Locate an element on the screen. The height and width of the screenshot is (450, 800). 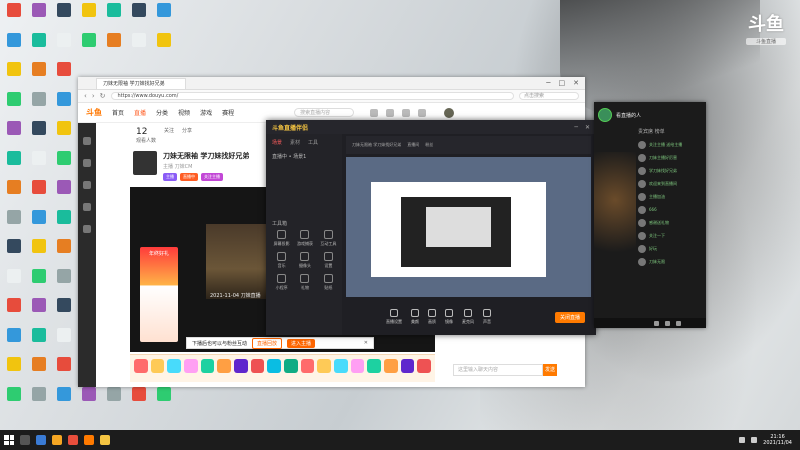
nav-game: 游戏 is located at coordinates (206, 112).